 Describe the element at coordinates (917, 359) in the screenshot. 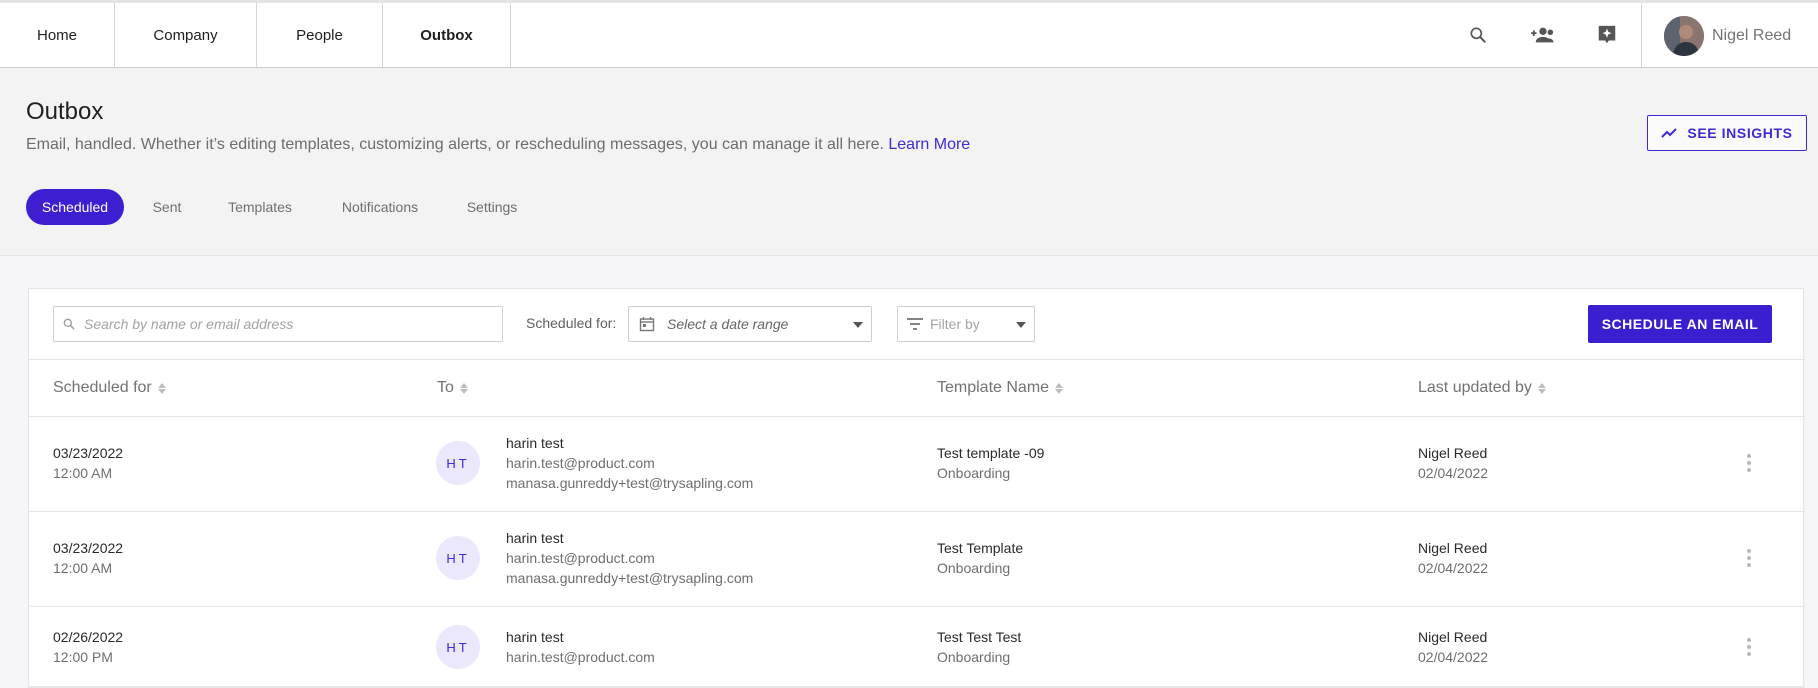

I see `toolbar-divider` at that location.